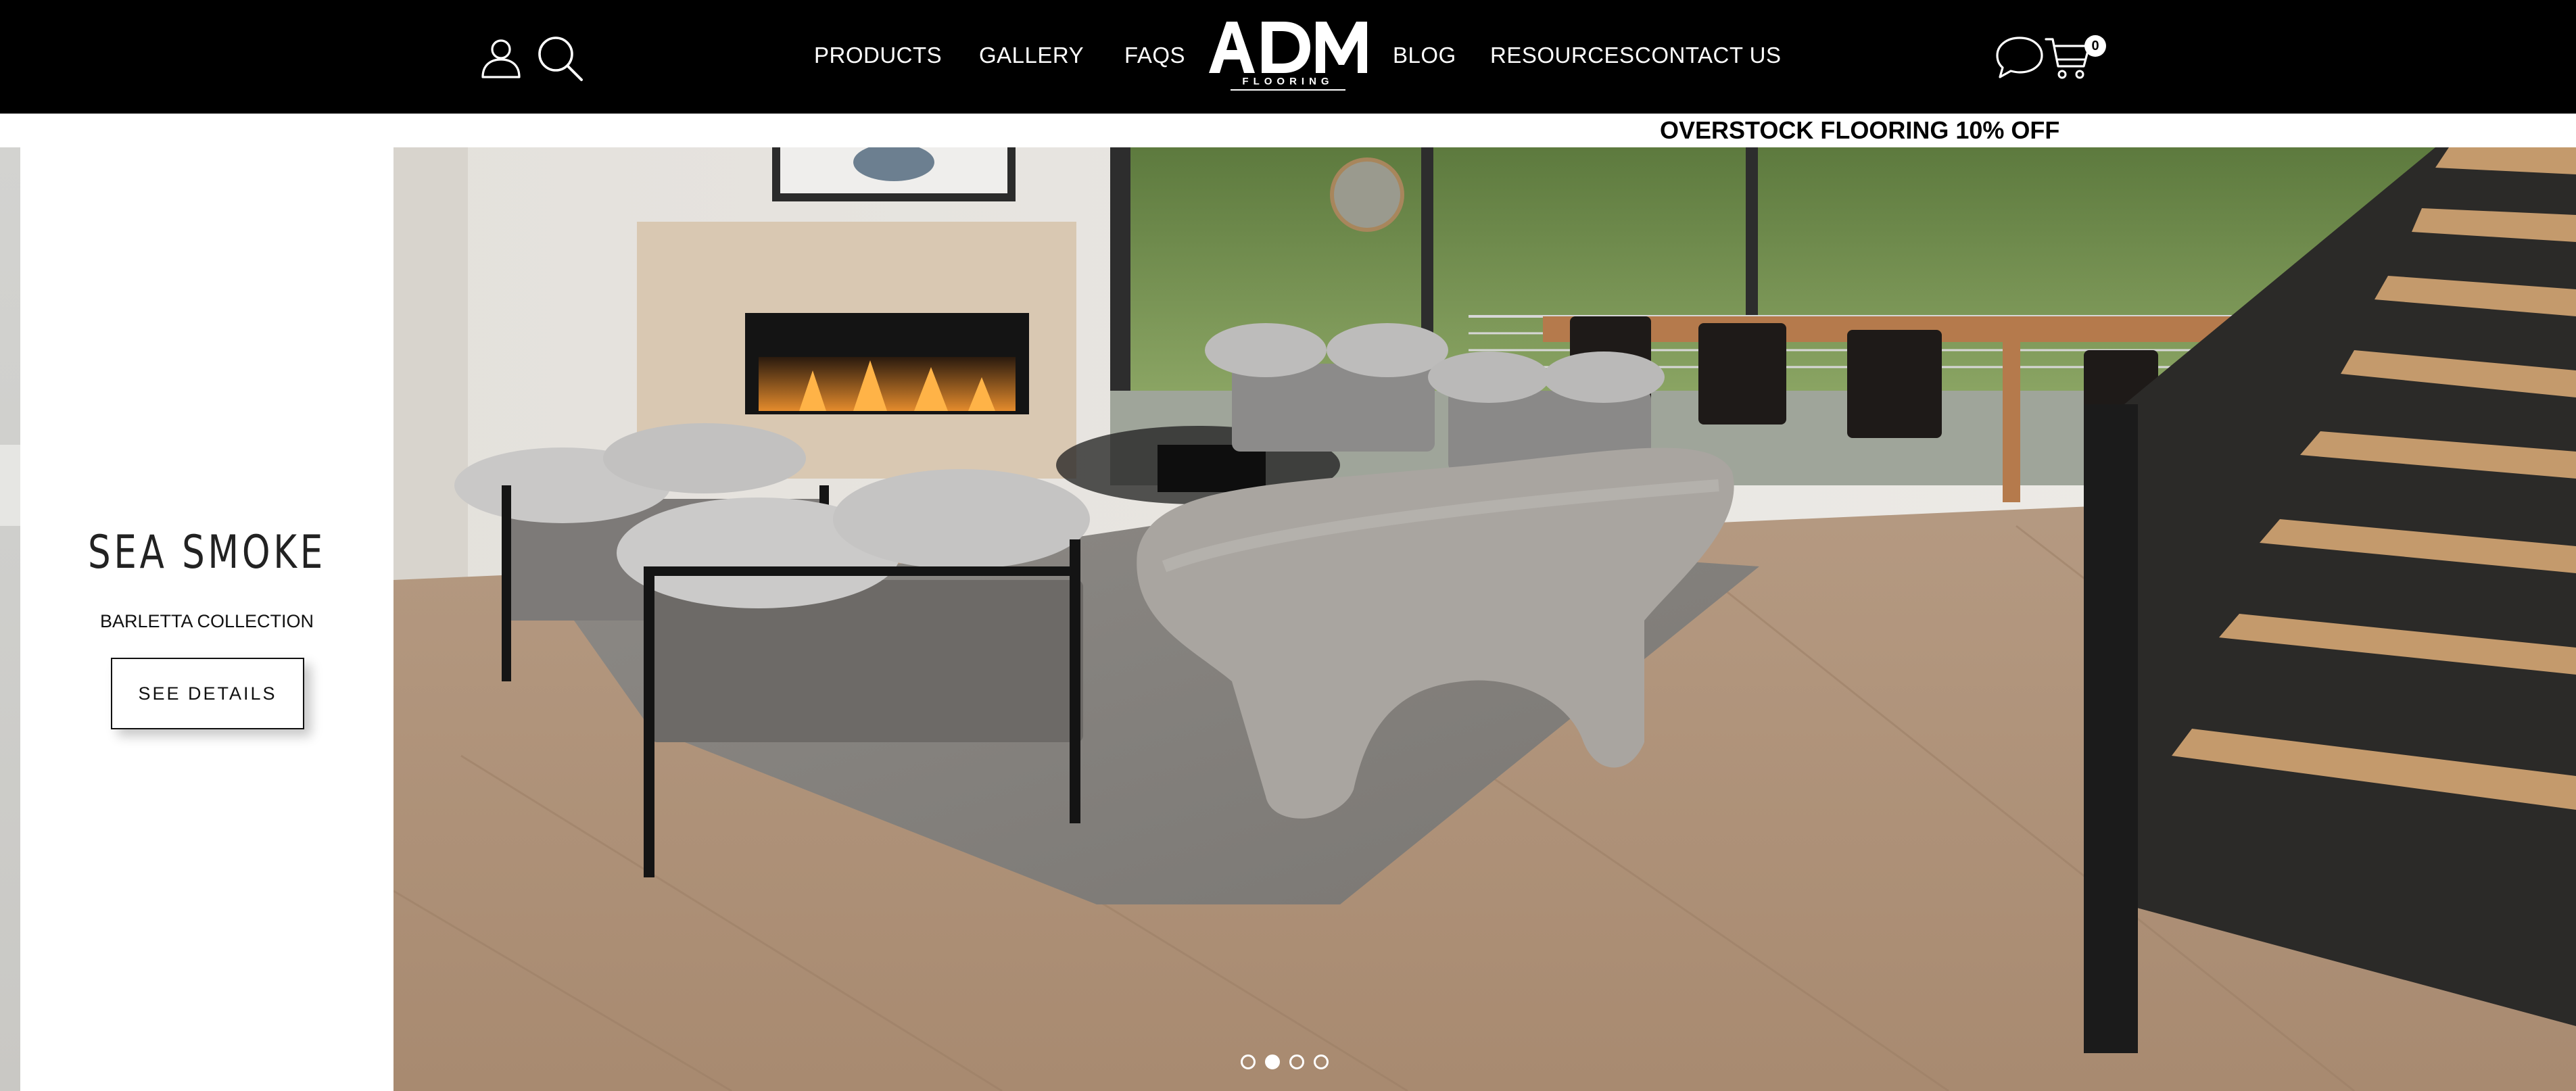 The height and width of the screenshot is (1091, 2576). Describe the element at coordinates (1859, 130) in the screenshot. I see `announcement-text: OVERSTOCK FLOORING 10% OFF` at that location.